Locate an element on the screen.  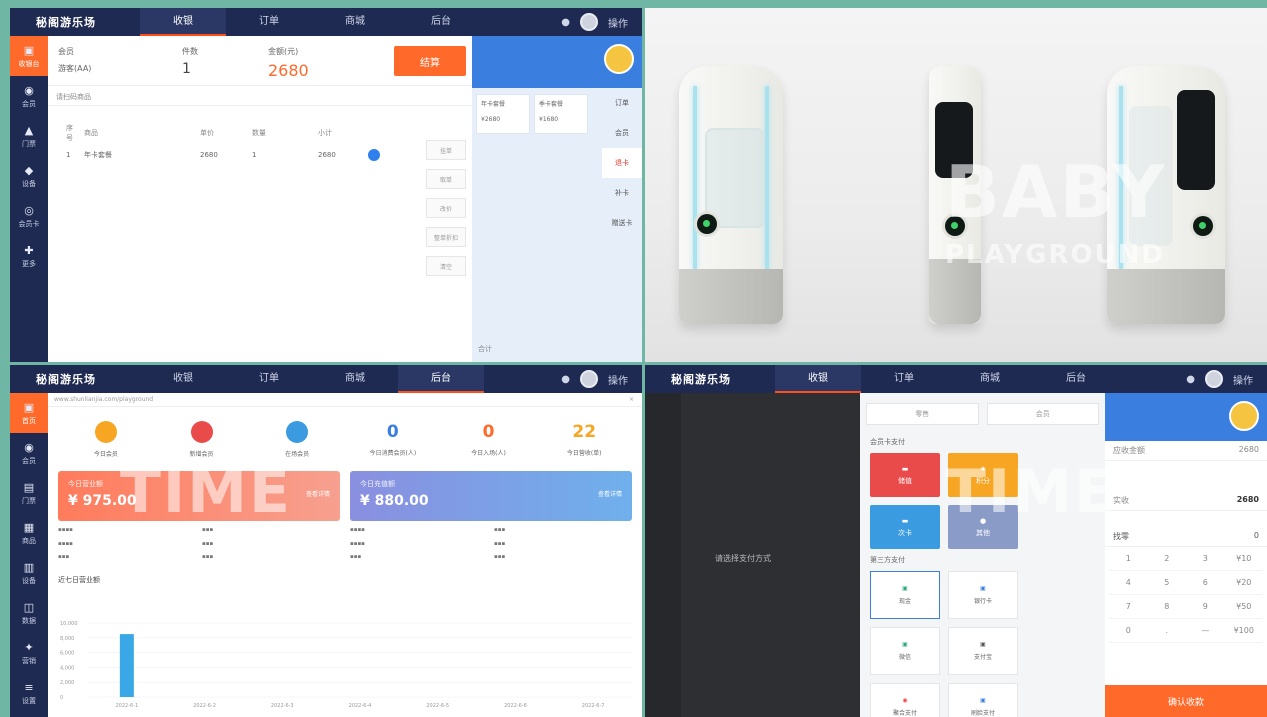
hold-button: 挂单 is located at coordinates (446, 150).